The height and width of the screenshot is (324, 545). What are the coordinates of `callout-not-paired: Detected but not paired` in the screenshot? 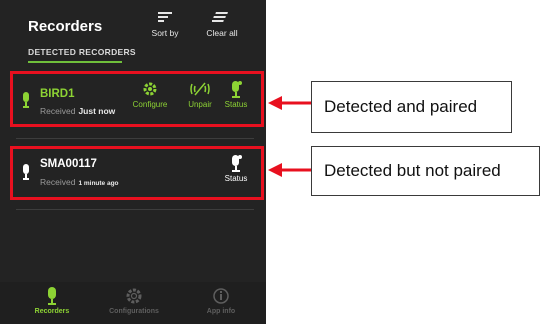 It's located at (425, 171).